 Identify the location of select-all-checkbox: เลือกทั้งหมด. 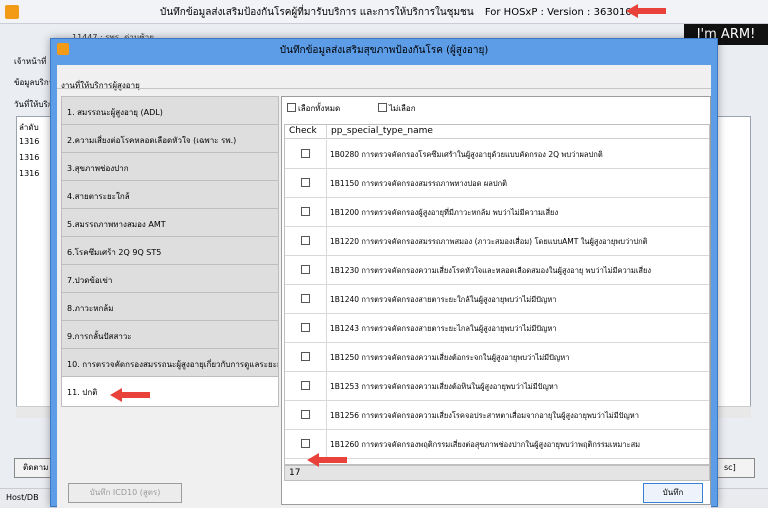
(313, 108).